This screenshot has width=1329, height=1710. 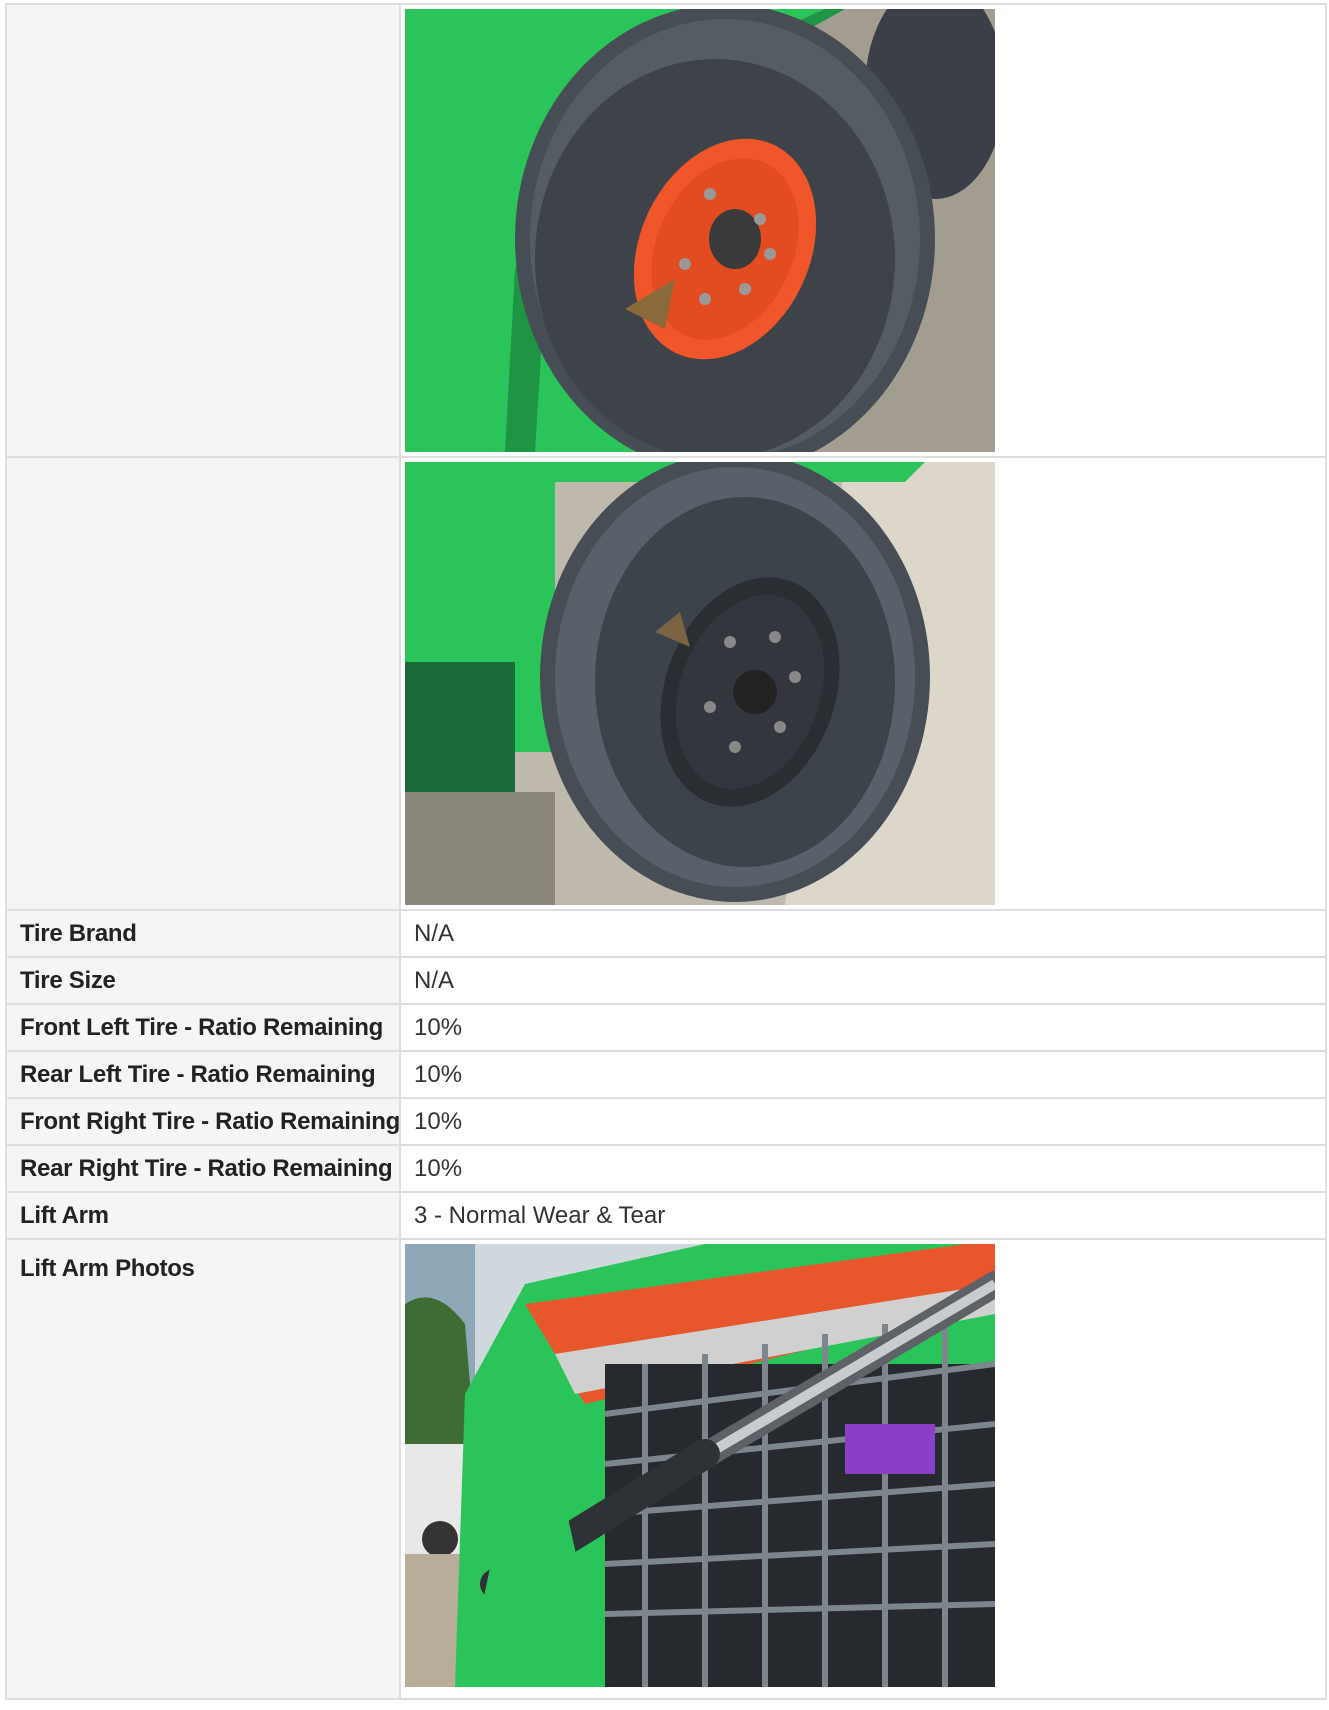 I want to click on table-row: Front Left Tire - Ratio Remaining 10%, so click(x=666, y=1027).